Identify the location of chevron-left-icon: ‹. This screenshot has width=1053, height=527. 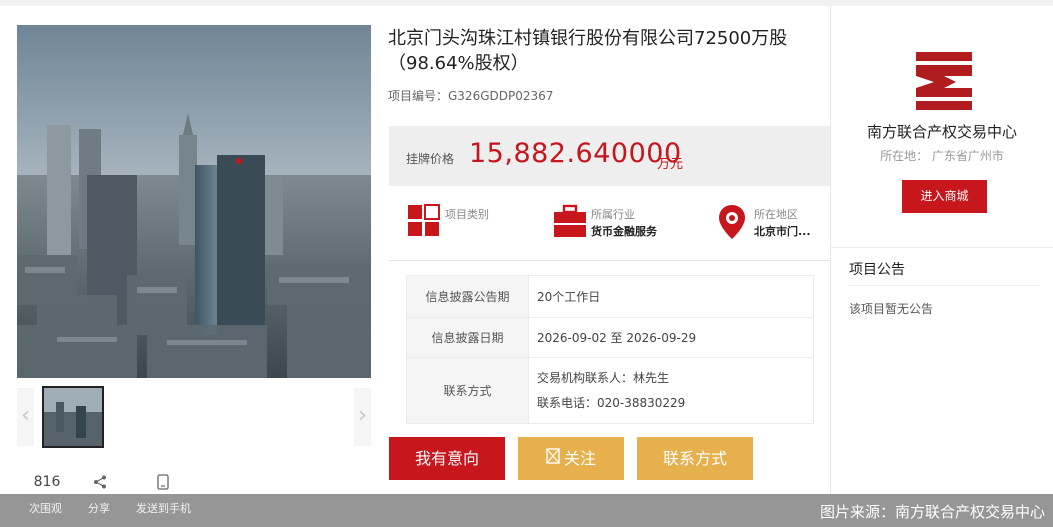
(25, 417).